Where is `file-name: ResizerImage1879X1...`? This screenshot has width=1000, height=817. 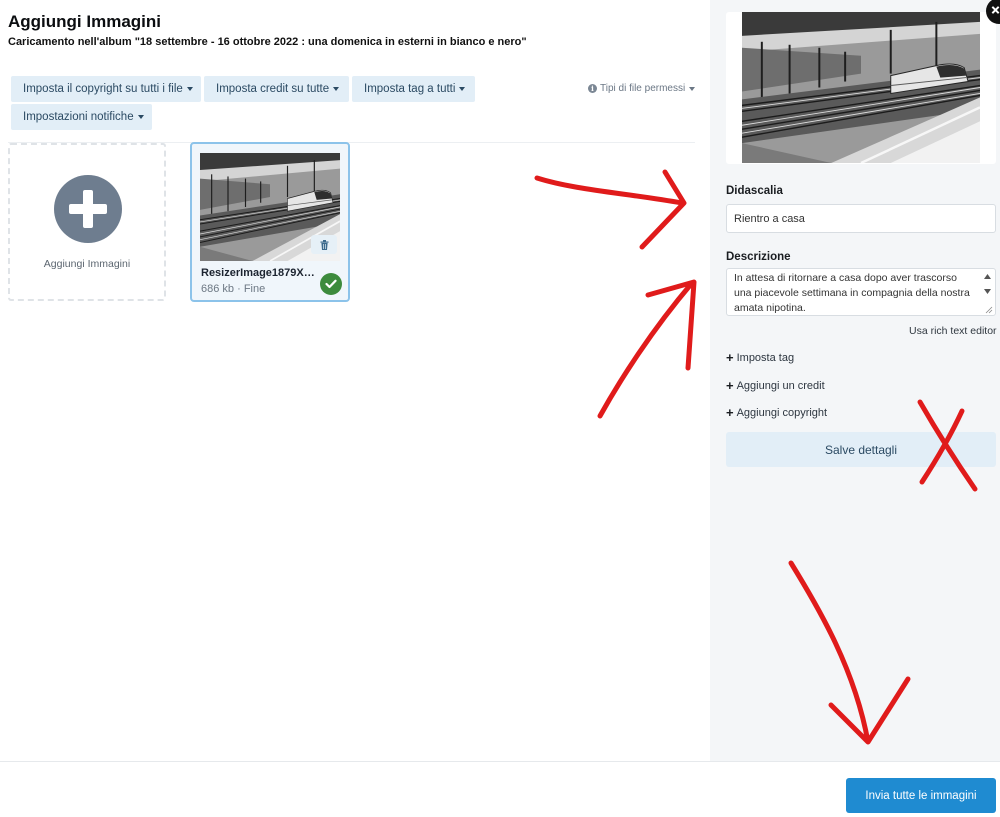 file-name: ResizerImage1879X1... is located at coordinates (260, 273).